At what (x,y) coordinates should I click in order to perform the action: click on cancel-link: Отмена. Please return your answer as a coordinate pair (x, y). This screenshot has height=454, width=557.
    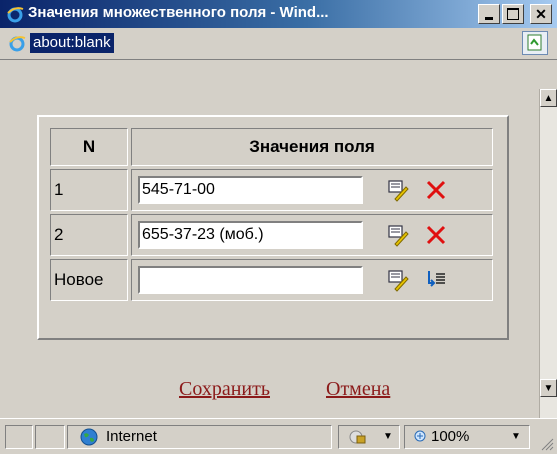
    Looking at the image, I should click on (358, 389).